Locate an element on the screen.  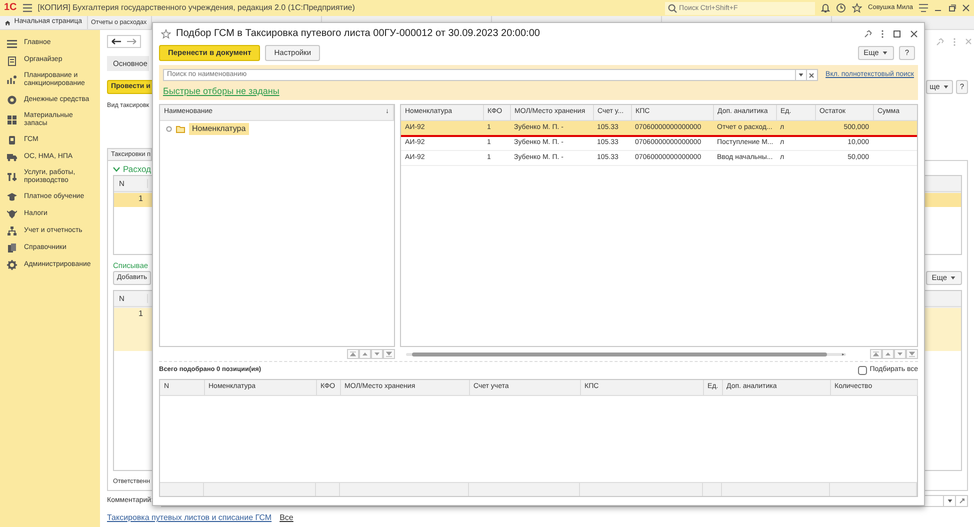
logo: 1С is located at coordinates (10, 8).